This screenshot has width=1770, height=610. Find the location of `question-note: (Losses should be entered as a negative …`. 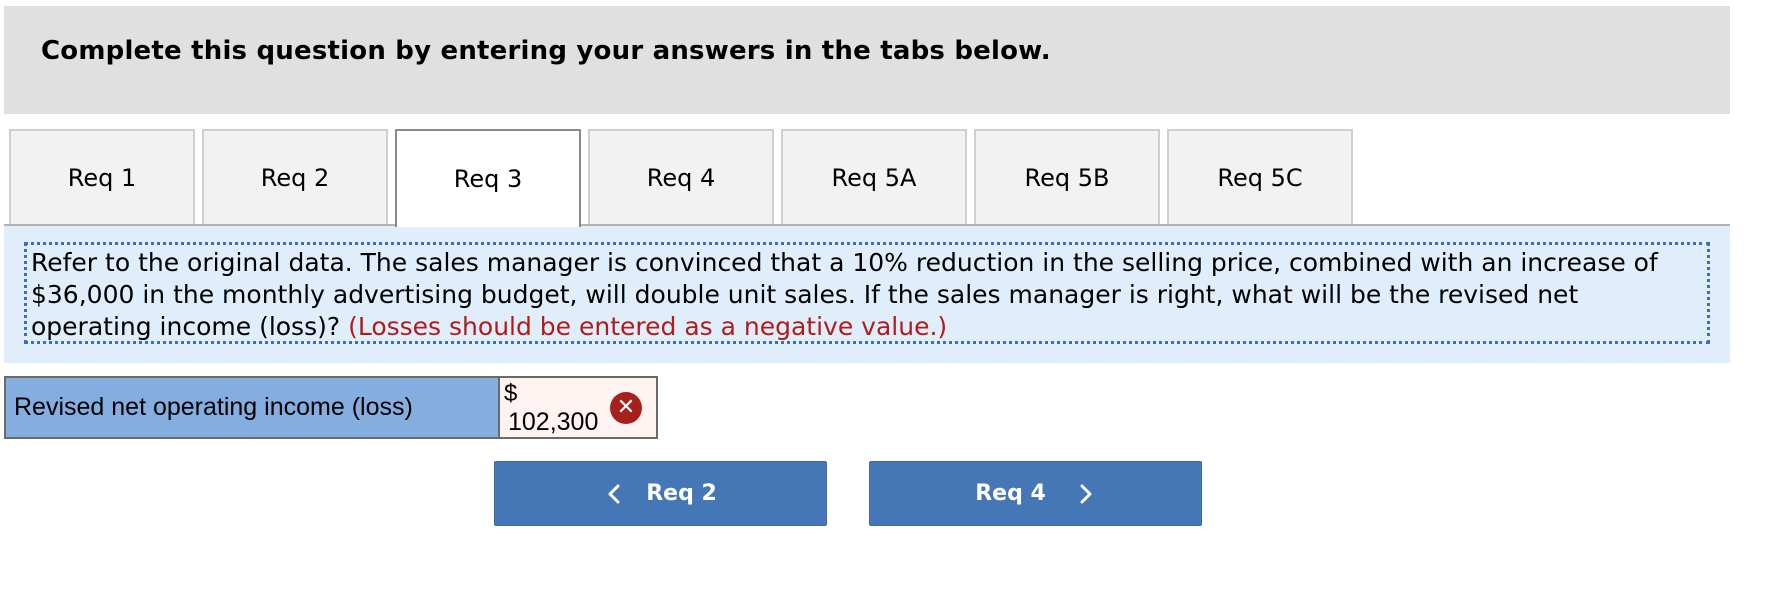

question-note: (Losses should be entered as a negative … is located at coordinates (648, 326).